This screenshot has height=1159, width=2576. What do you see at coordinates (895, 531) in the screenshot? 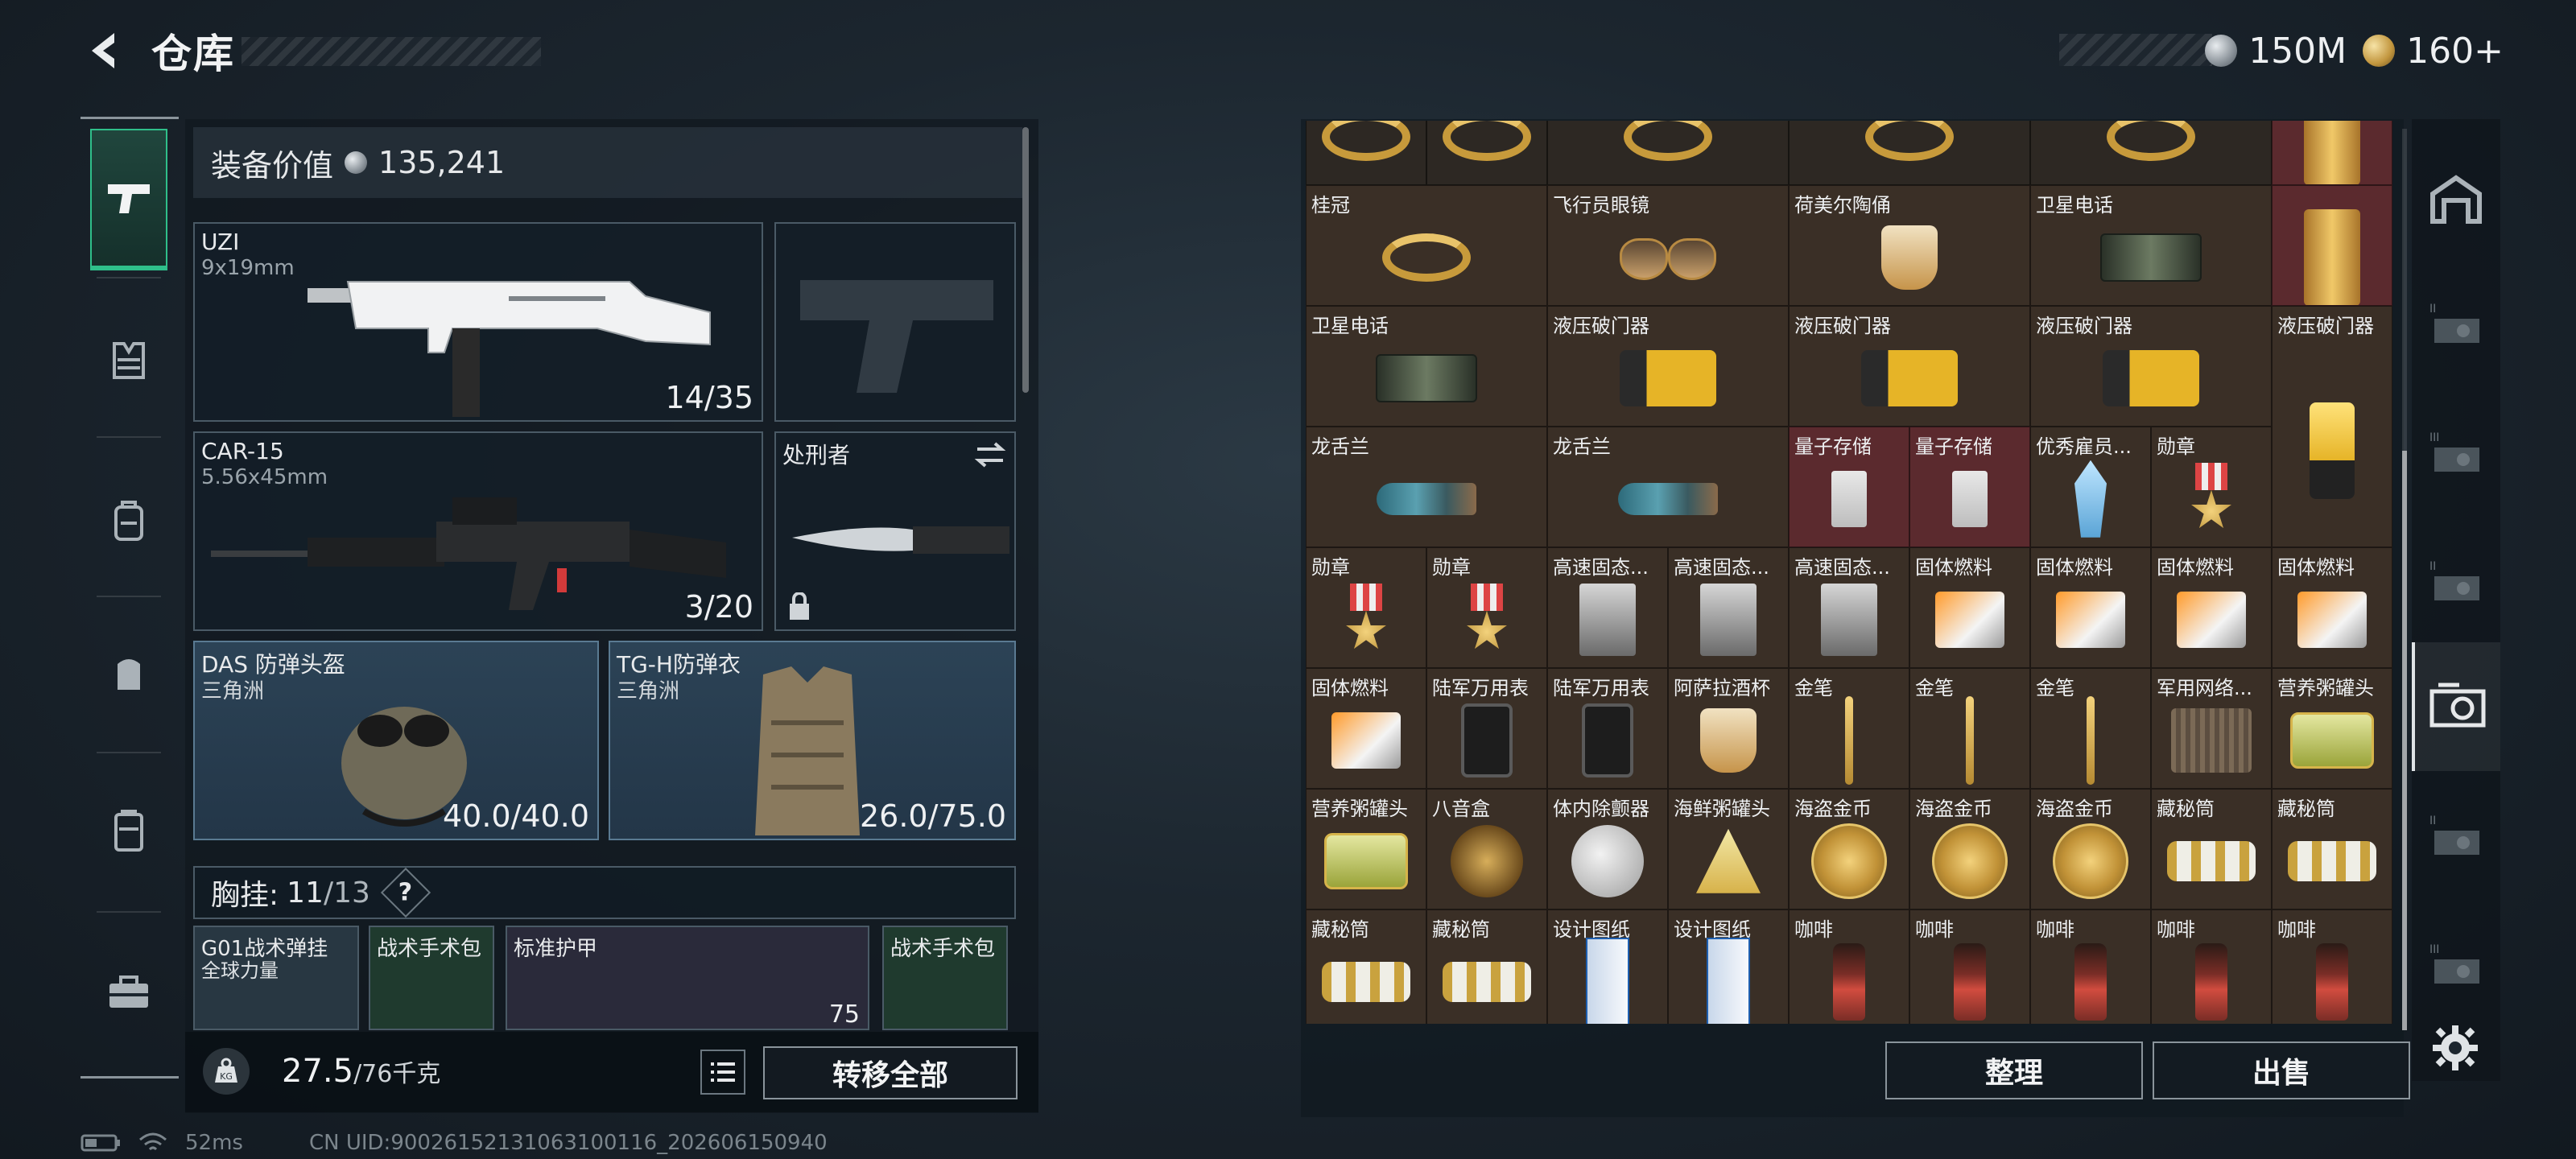
I see `melee-slot: 处刑者` at bounding box center [895, 531].